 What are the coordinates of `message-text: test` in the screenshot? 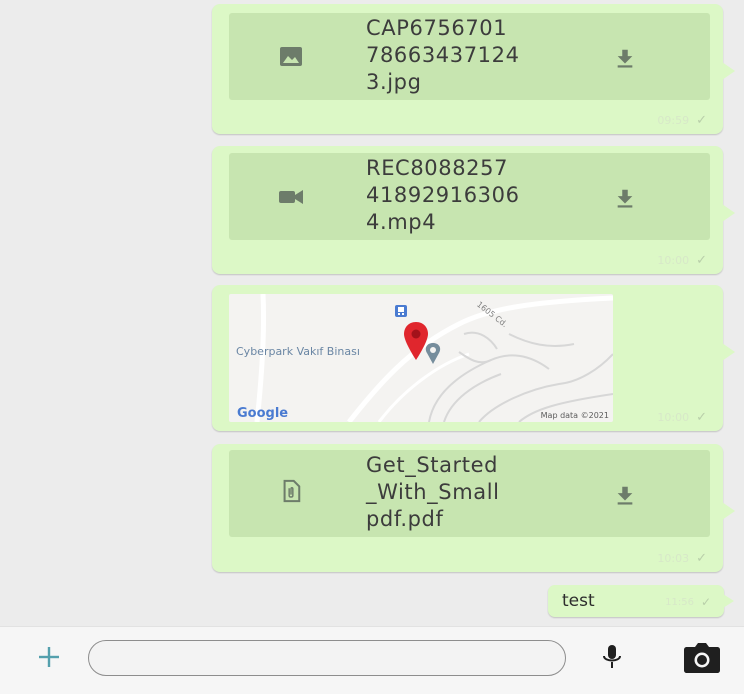 It's located at (578, 601).